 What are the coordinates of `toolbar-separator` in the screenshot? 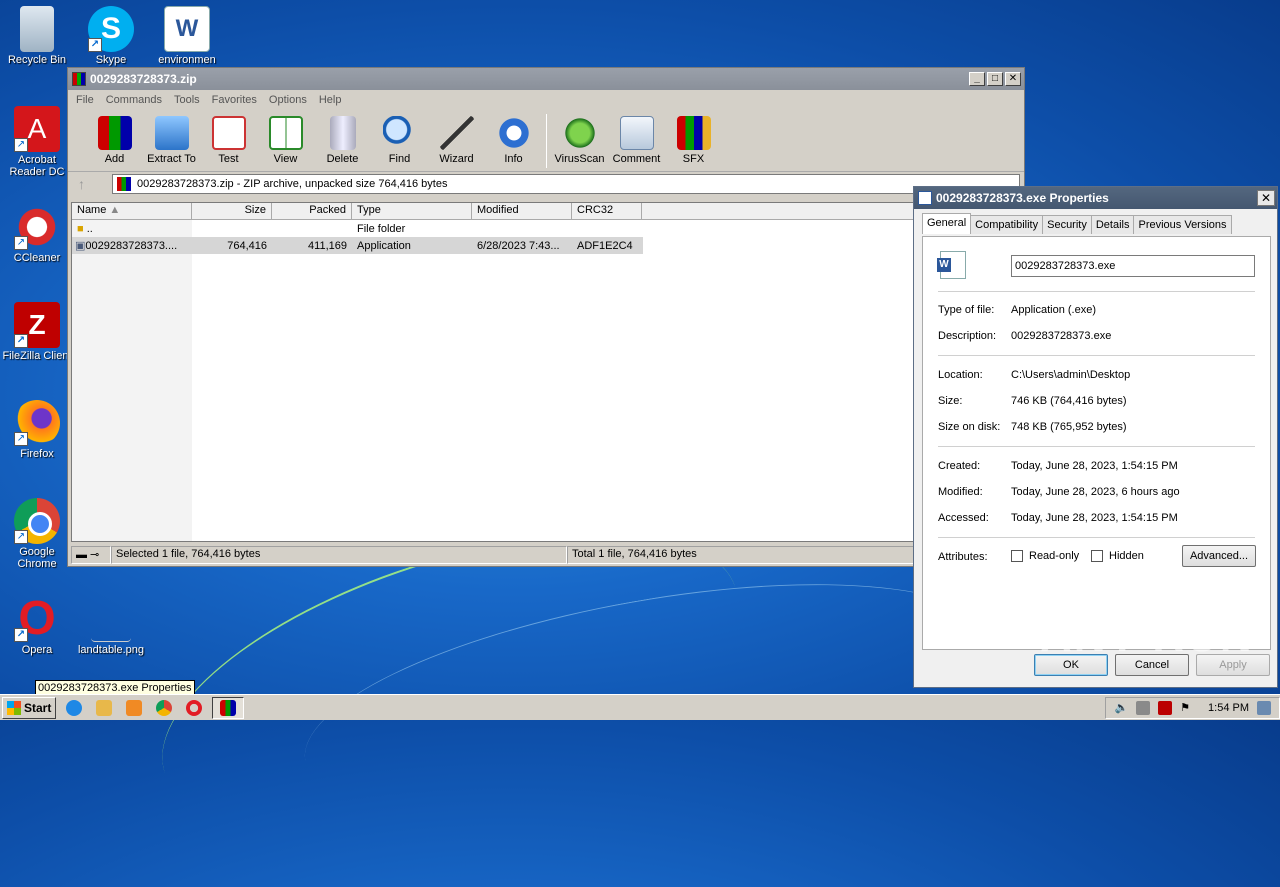 It's located at (546, 141).